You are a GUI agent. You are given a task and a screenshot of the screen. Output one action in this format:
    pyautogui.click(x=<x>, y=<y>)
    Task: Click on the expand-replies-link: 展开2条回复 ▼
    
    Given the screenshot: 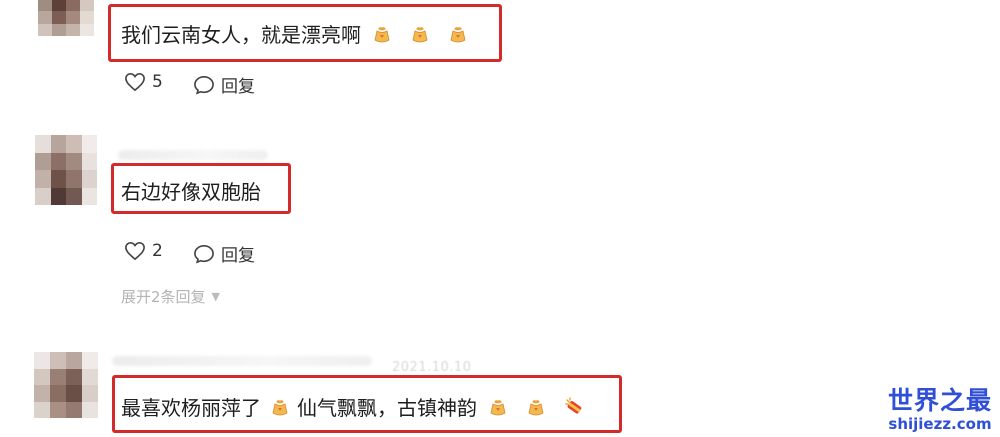 What is the action you would take?
    pyautogui.click(x=170, y=296)
    